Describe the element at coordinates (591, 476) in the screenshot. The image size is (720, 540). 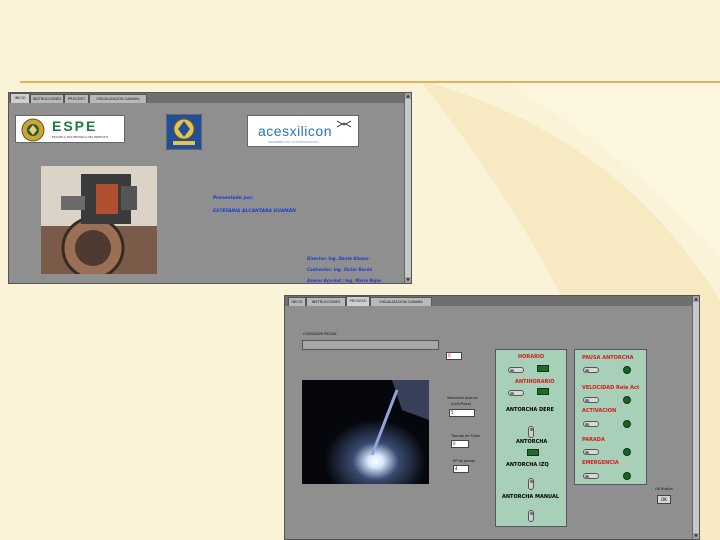
I see `emergencia-switch` at that location.